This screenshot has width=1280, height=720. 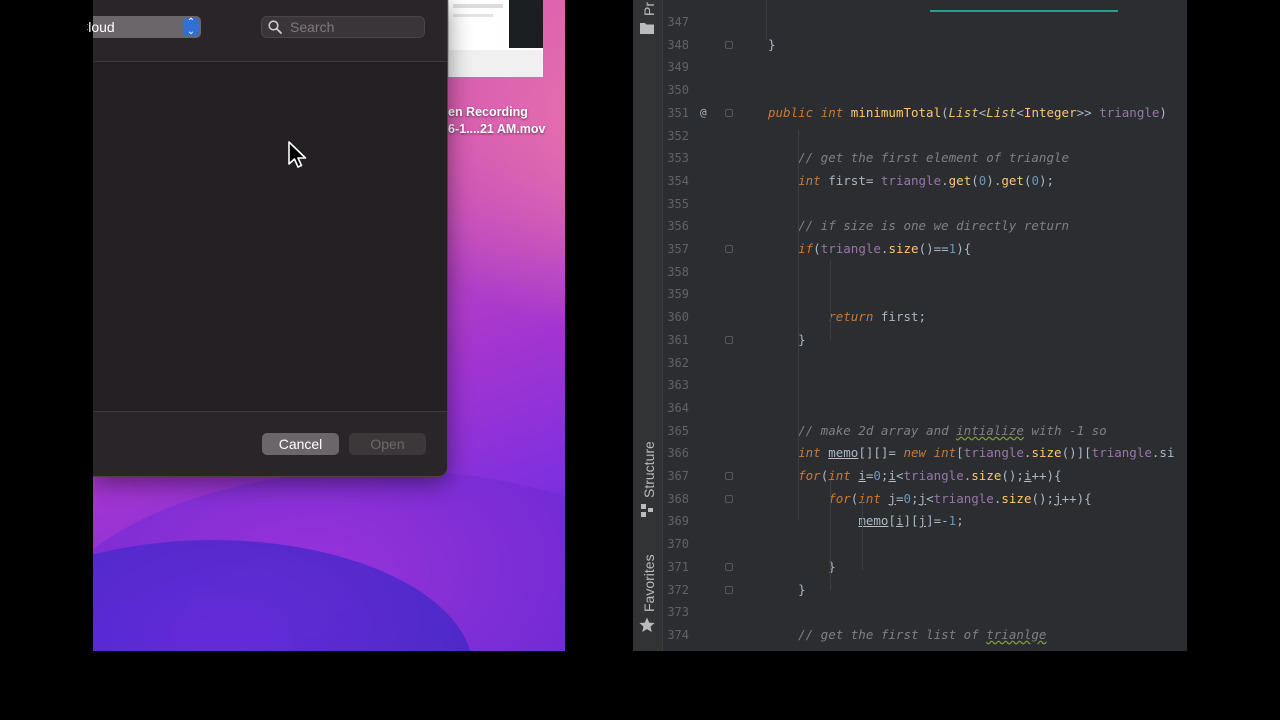 I want to click on file-browser-list, so click(x=270, y=236).